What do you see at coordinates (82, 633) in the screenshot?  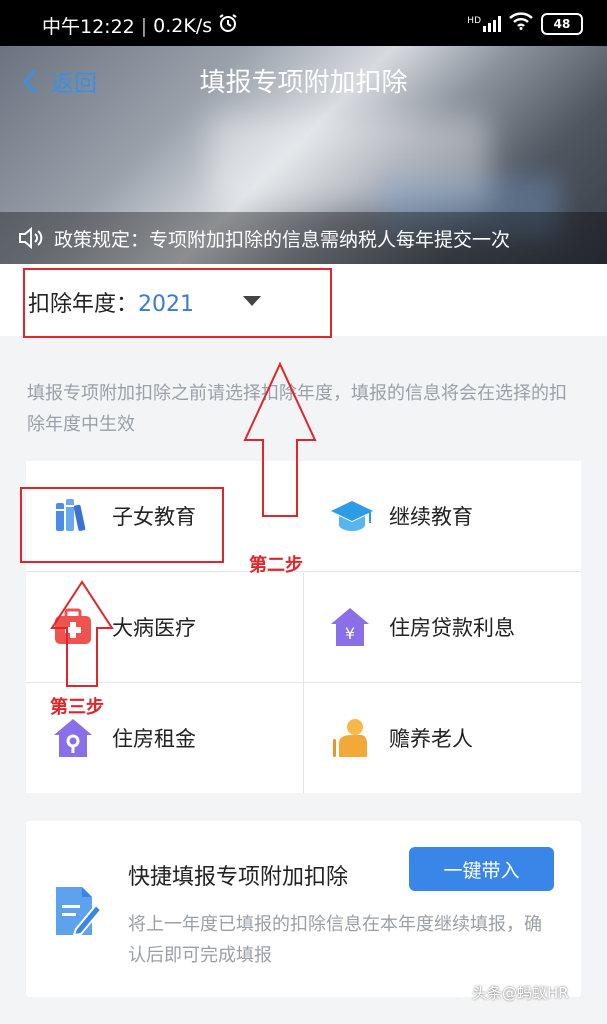 I see `arrow-step3` at bounding box center [82, 633].